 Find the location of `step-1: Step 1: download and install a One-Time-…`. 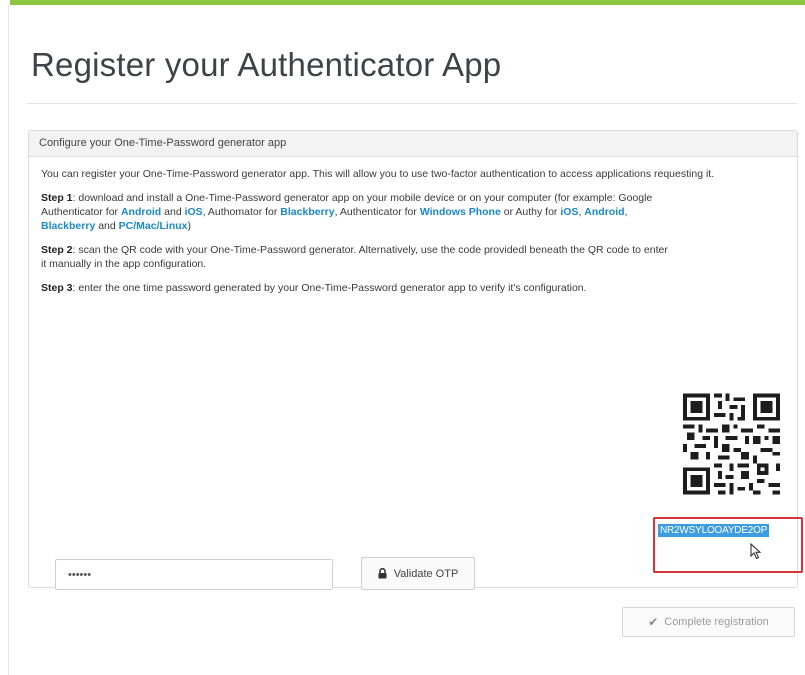

step-1: Step 1: download and install a One-Time-… is located at coordinates (361, 212).